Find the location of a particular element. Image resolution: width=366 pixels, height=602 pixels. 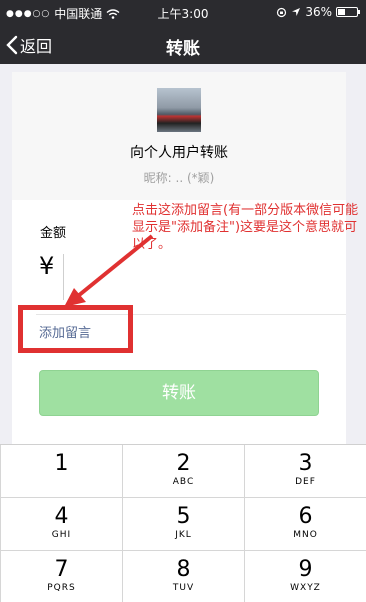

key-6: 6 MNO is located at coordinates (305, 524).